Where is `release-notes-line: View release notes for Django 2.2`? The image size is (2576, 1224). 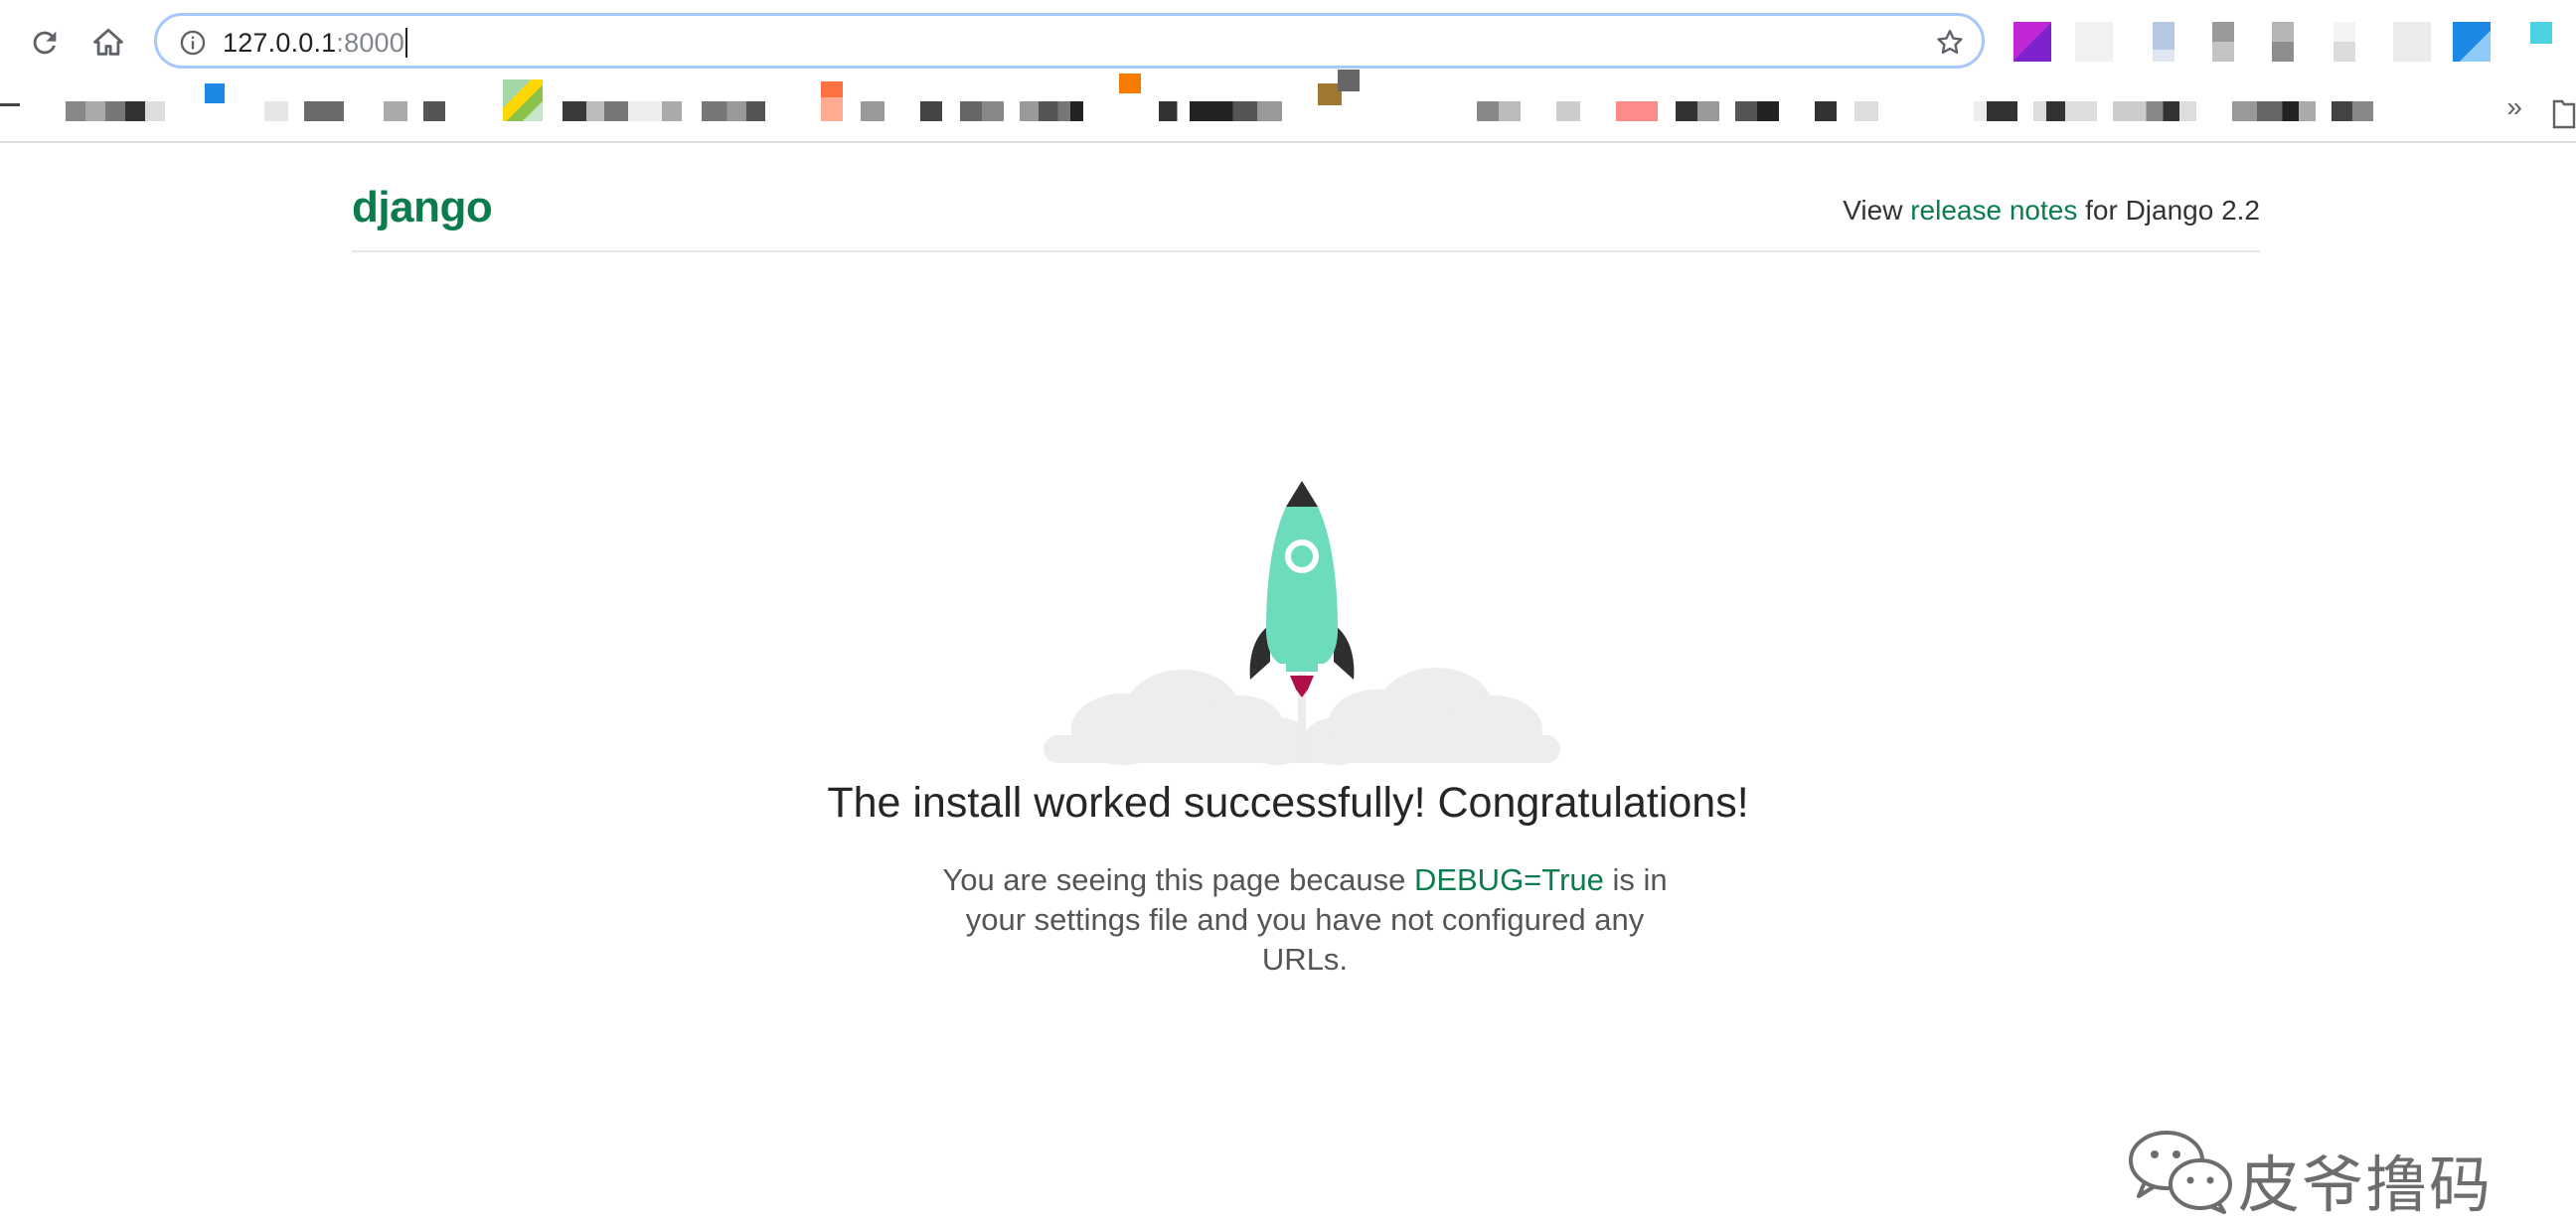
release-notes-line: View release notes for Django 2.2 is located at coordinates (2051, 211).